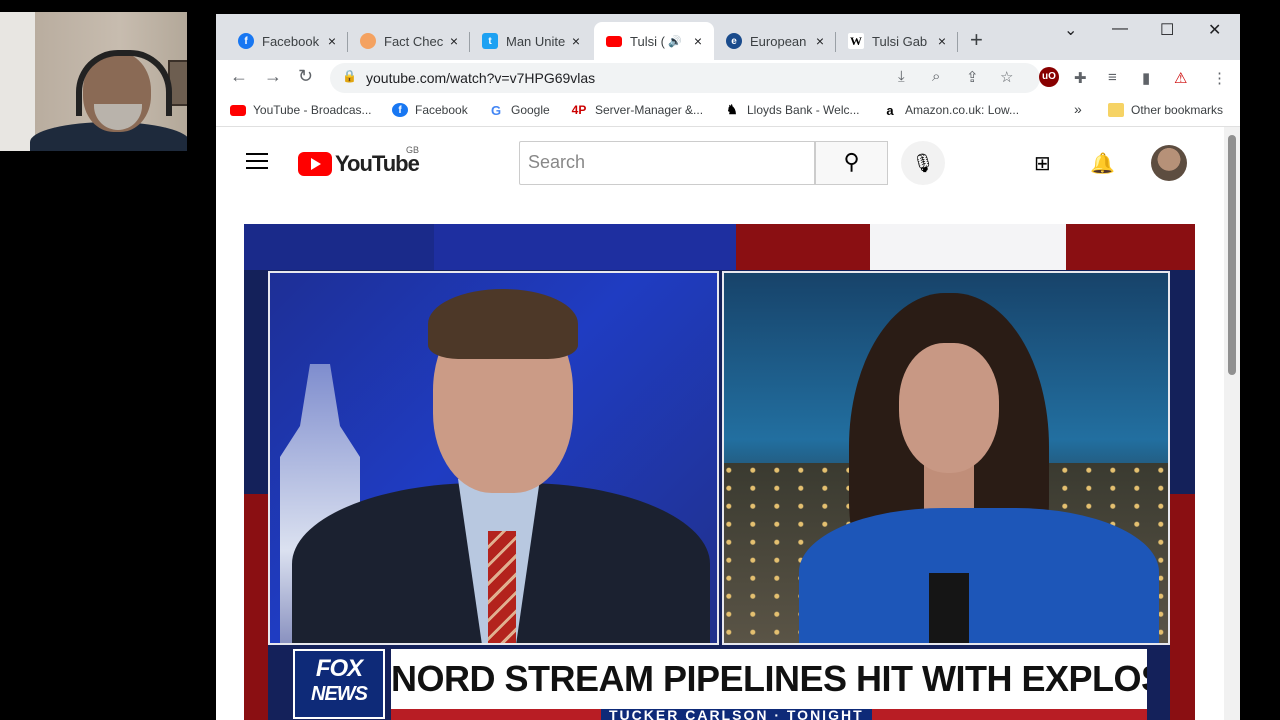  I want to click on tab-title: European, so click(778, 41).